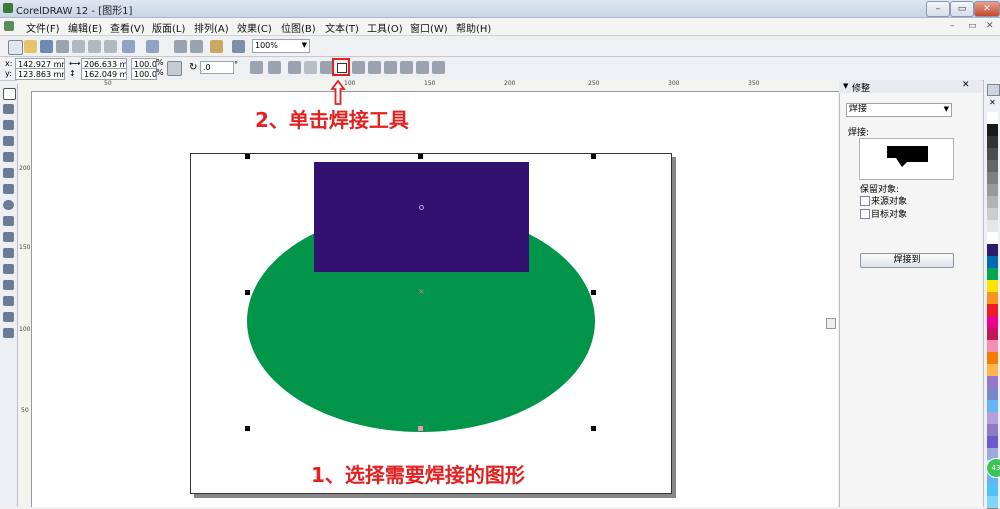 The image size is (1000, 509). I want to click on maximize-button: ▭, so click(962, 9).